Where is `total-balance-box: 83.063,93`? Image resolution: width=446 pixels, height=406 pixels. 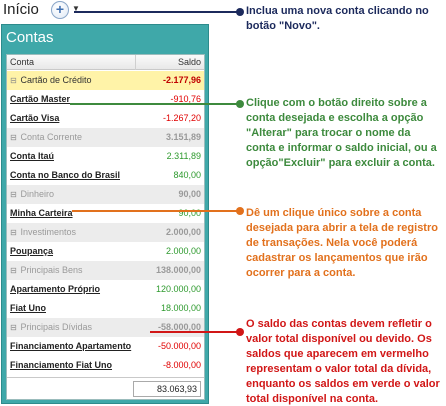 total-balance-box: 83.063,93 is located at coordinates (167, 389).